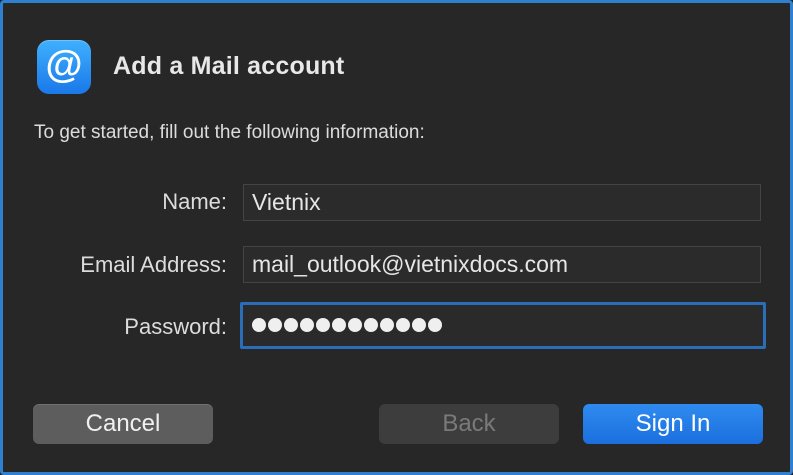 This screenshot has width=793, height=475. I want to click on cancel-button: Cancel, so click(123, 424).